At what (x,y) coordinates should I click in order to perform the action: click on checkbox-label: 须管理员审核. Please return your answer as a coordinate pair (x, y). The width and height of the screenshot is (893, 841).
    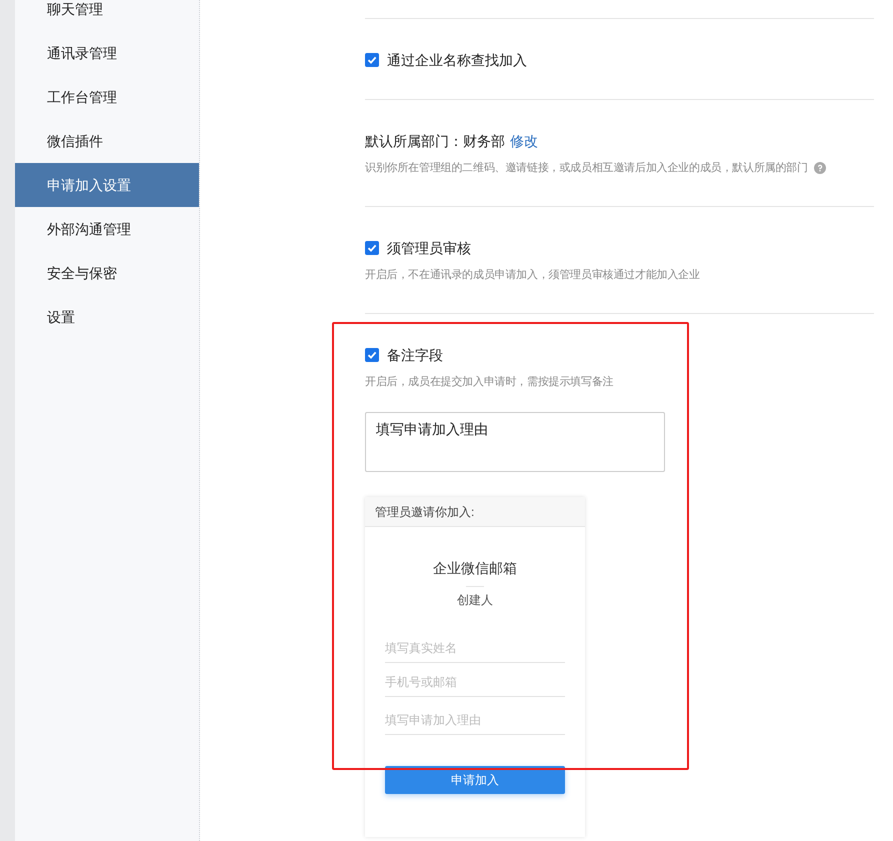
    Looking at the image, I should click on (429, 248).